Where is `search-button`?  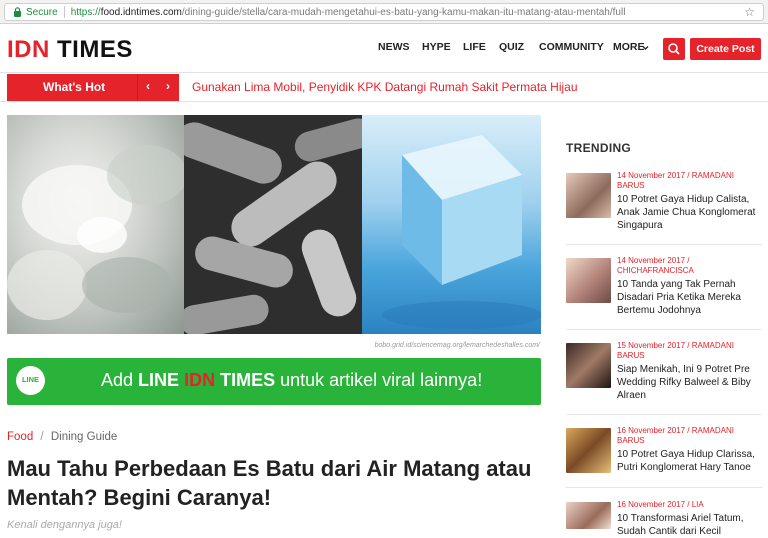 search-button is located at coordinates (674, 49).